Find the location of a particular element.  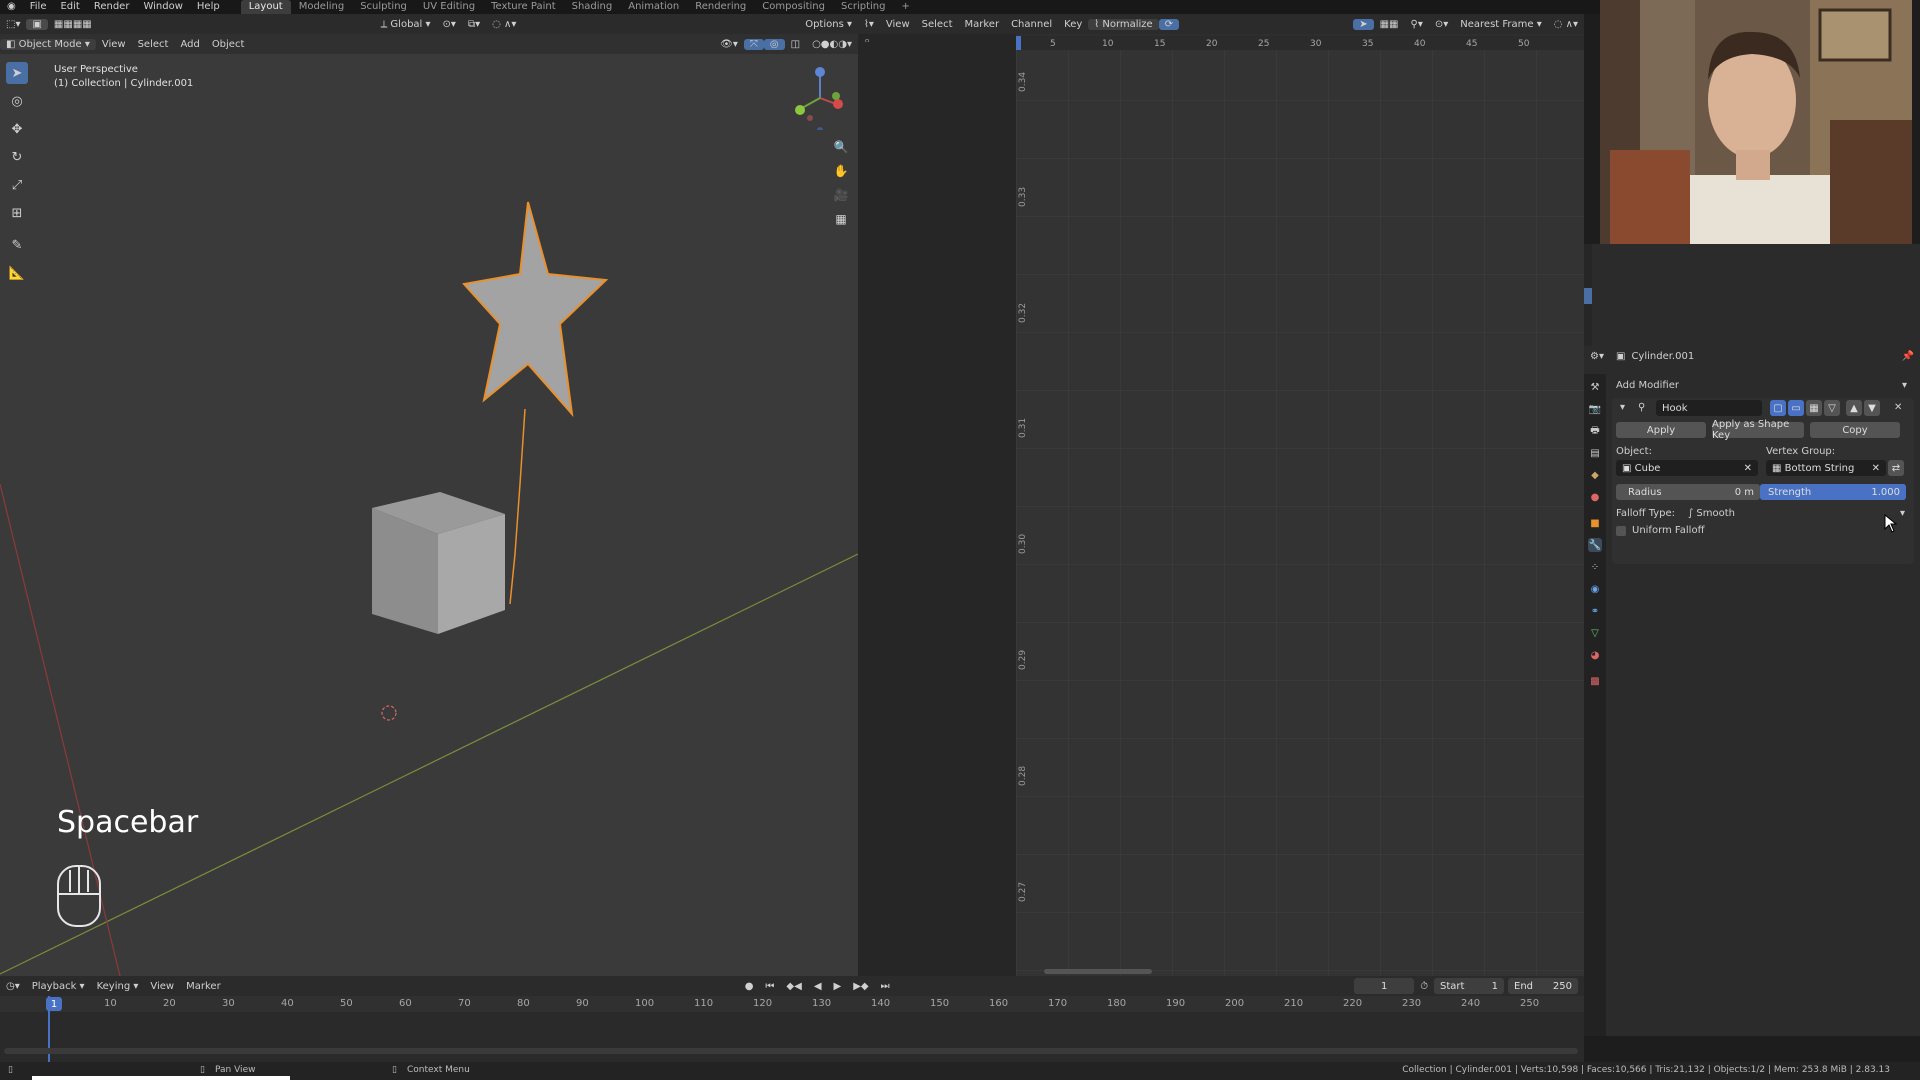

particles-tab-icon: ⁘ is located at coordinates (1595, 567).